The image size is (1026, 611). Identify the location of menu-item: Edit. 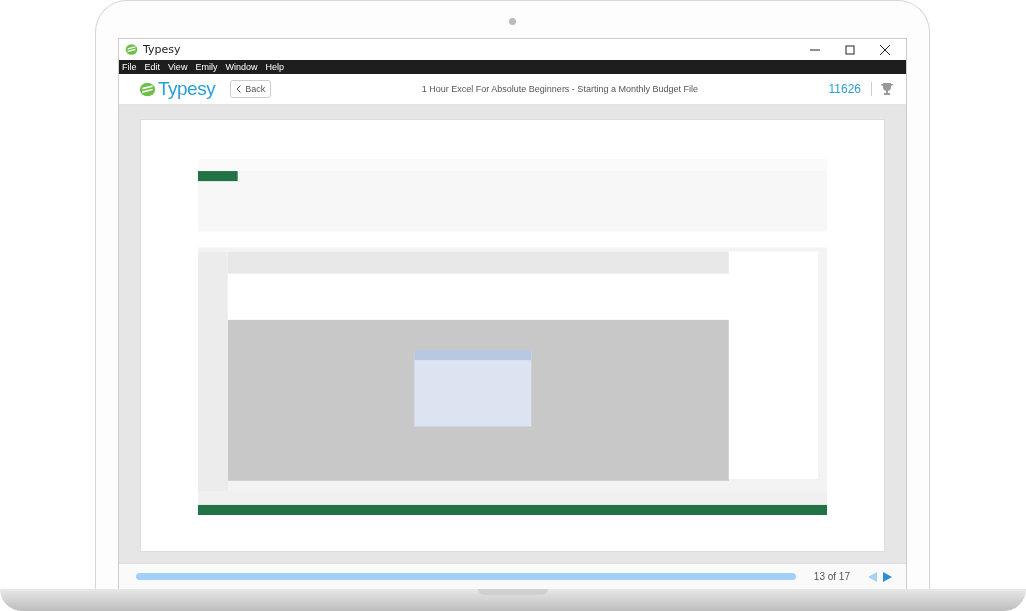
(152, 67).